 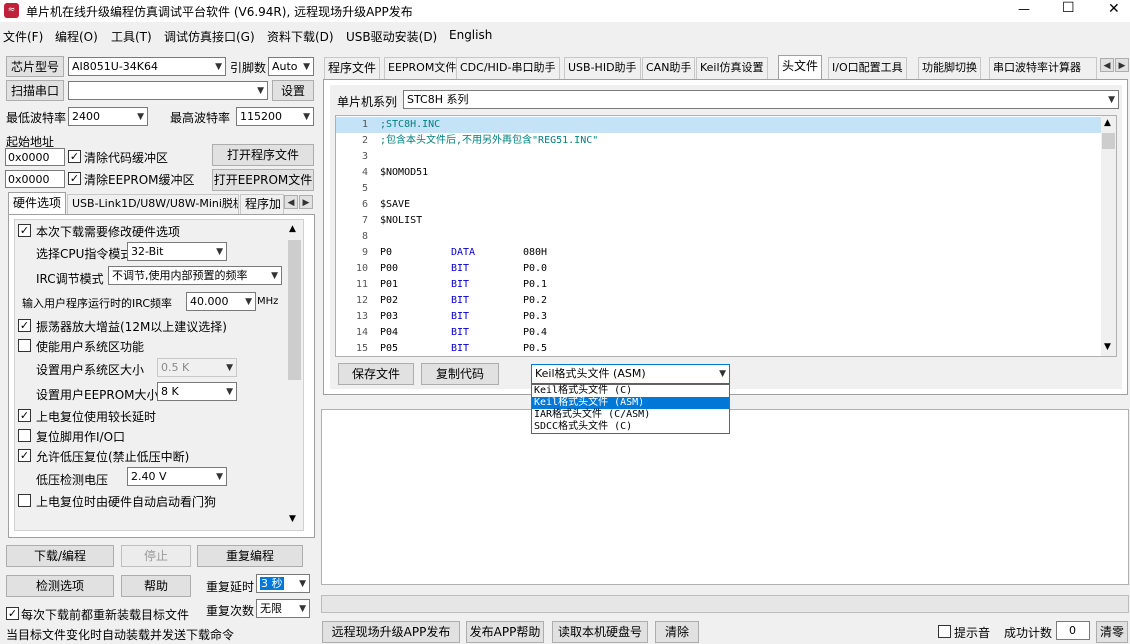 I want to click on tab-eeprom-file: EEPROM文件, so click(x=422, y=68).